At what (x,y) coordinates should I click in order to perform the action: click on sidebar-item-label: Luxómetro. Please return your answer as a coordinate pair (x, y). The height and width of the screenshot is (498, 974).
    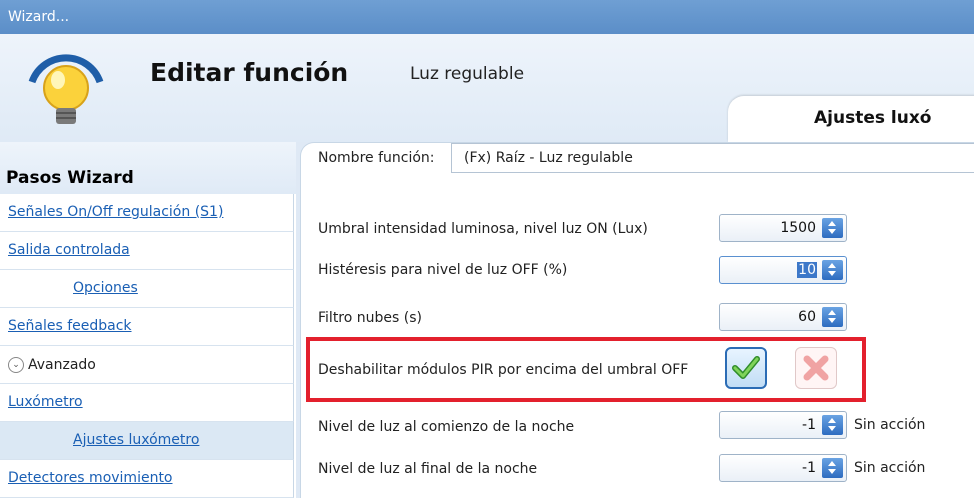
    Looking at the image, I should click on (45, 402).